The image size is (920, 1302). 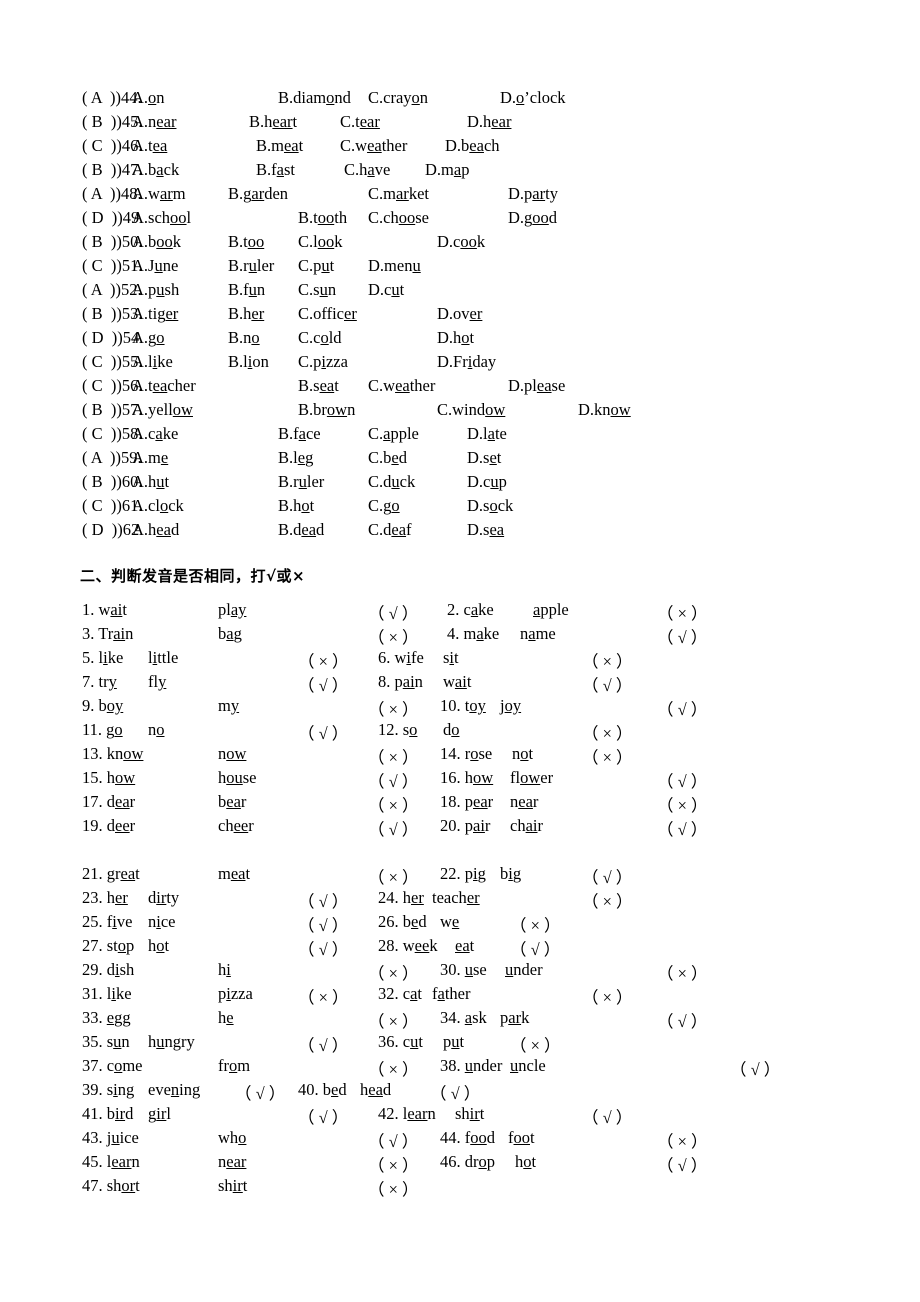 I want to click on option-c: C.choose, so click(x=398, y=218).